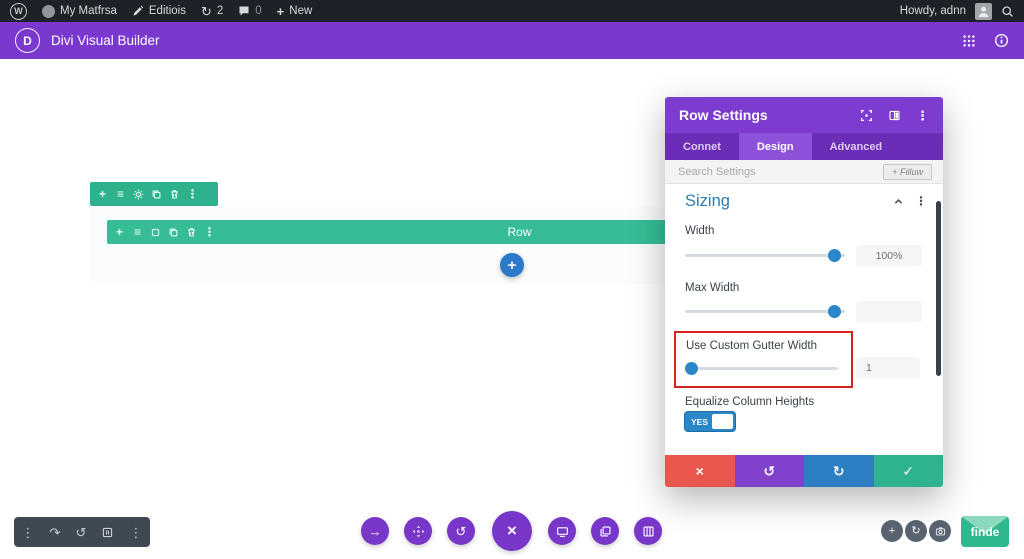 Image resolution: width=1024 pixels, height=559 pixels. I want to click on gutter-label: Use Custom Gutter Width, so click(752, 346).